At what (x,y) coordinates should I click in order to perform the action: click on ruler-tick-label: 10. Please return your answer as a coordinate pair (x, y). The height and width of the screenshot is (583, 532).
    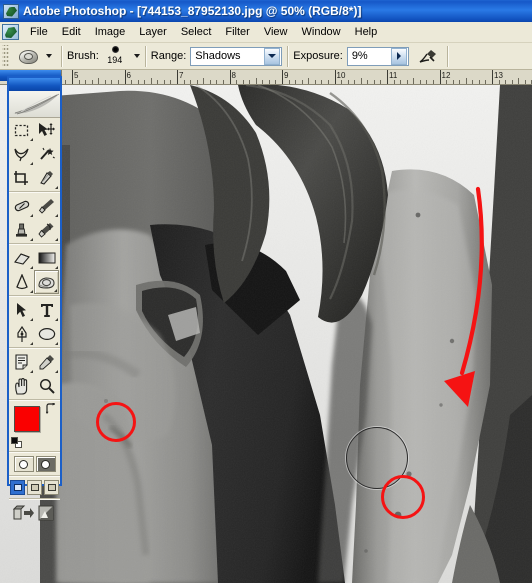
    Looking at the image, I should click on (341, 75).